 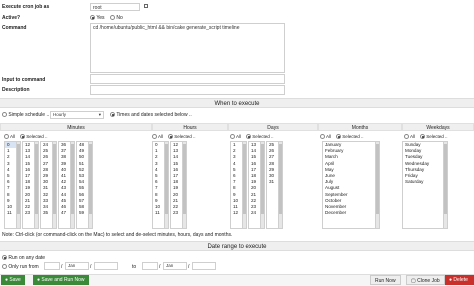 What do you see at coordinates (106, 266) in the screenshot?
I see `from-year-input` at bounding box center [106, 266].